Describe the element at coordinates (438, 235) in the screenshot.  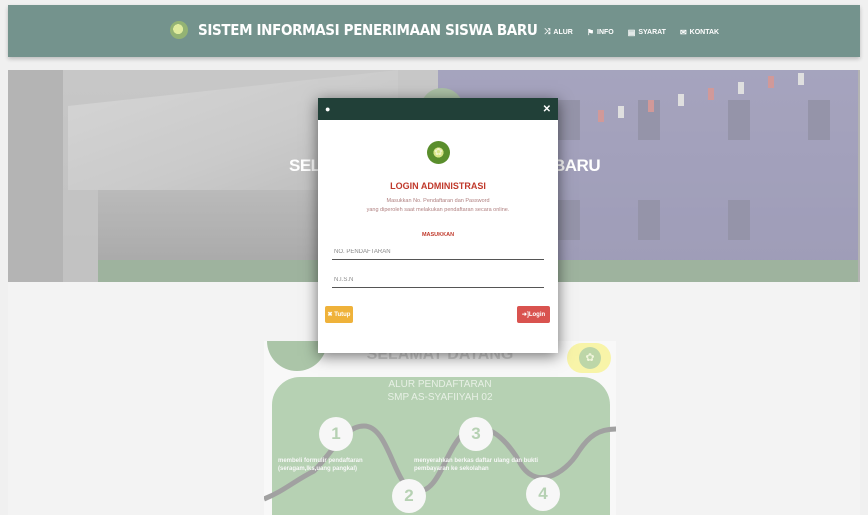
I see `modal-subtitle: MASUKKAN` at that location.